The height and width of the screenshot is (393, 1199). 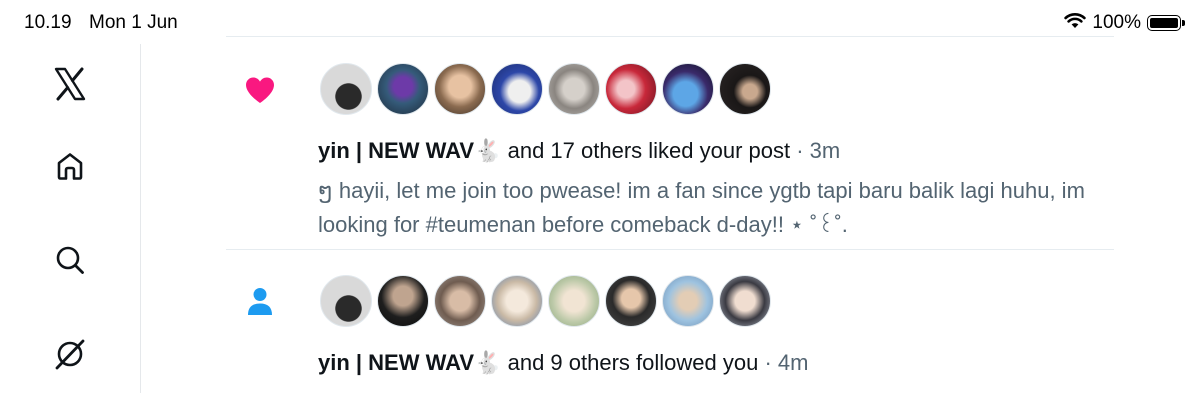 What do you see at coordinates (1166, 23) in the screenshot?
I see `battery-icon` at bounding box center [1166, 23].